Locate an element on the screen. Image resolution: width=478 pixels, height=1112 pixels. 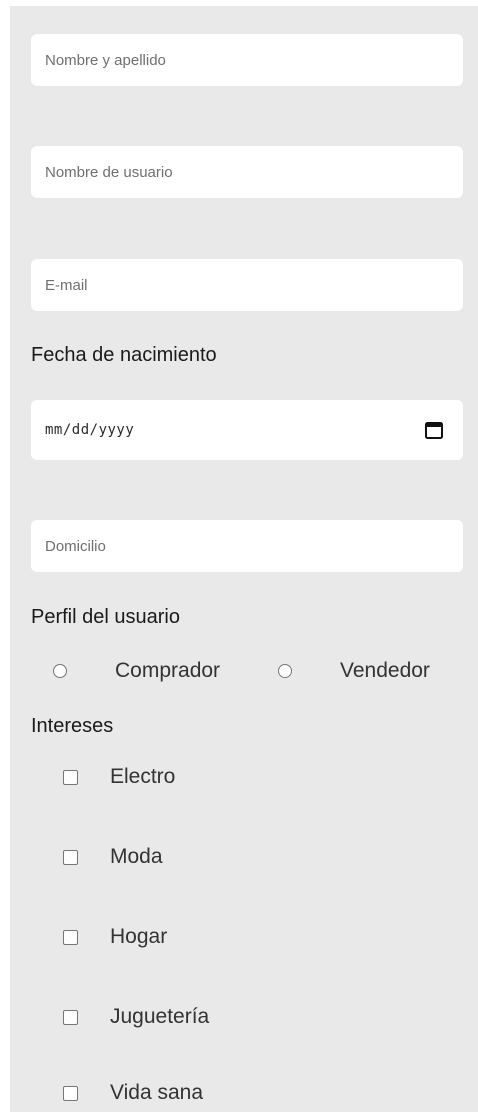
checkbox-label-moda: Moda is located at coordinates (136, 857).